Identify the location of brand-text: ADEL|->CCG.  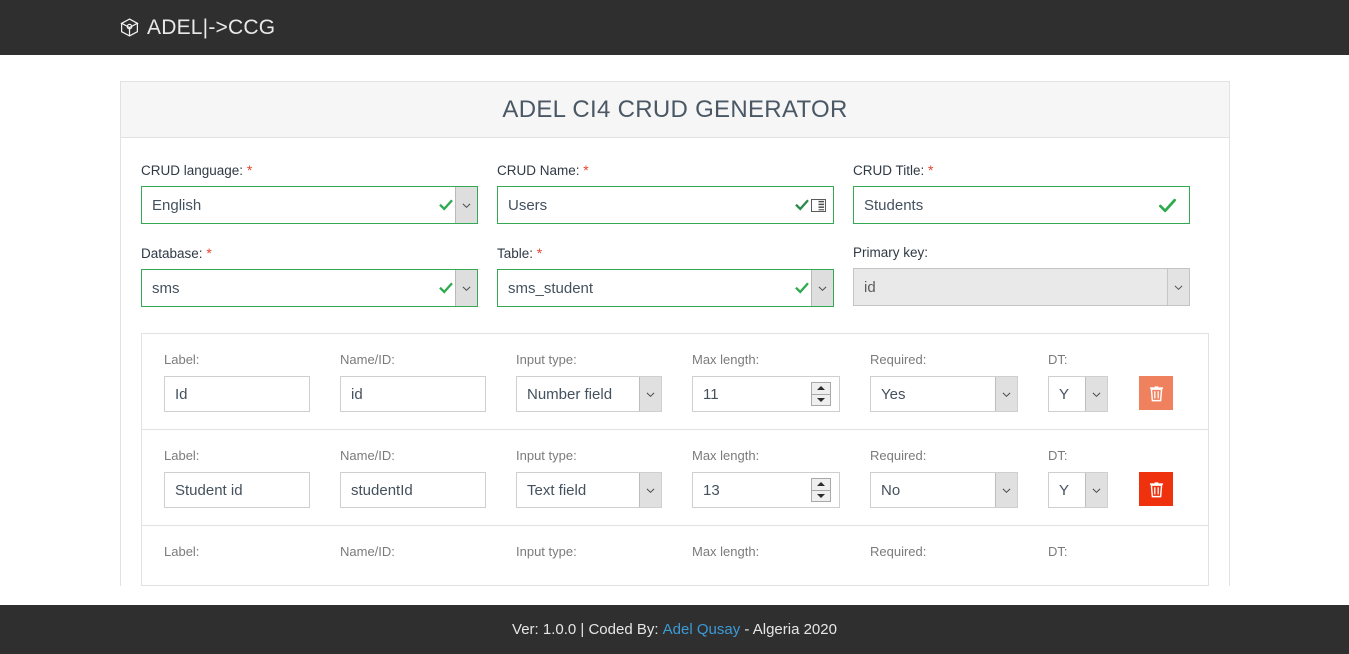
(211, 27).